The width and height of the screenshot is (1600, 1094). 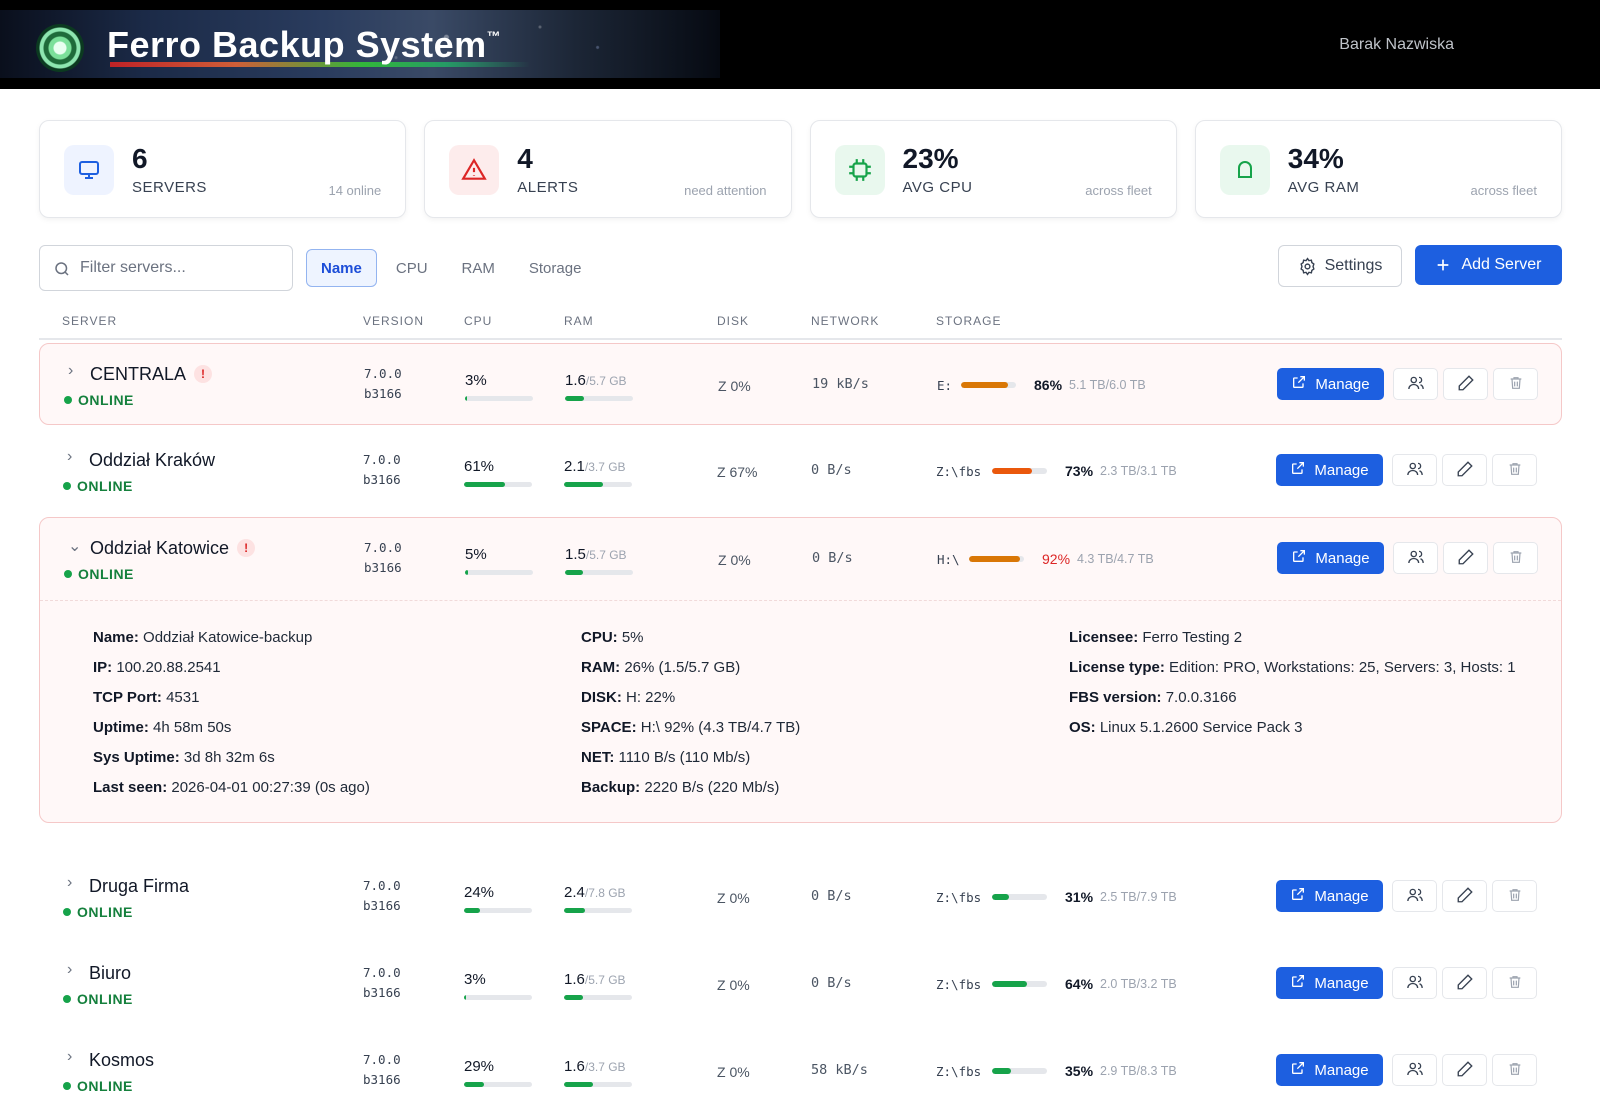 What do you see at coordinates (968, 321) in the screenshot?
I see `column-header-storage: STORAGE` at bounding box center [968, 321].